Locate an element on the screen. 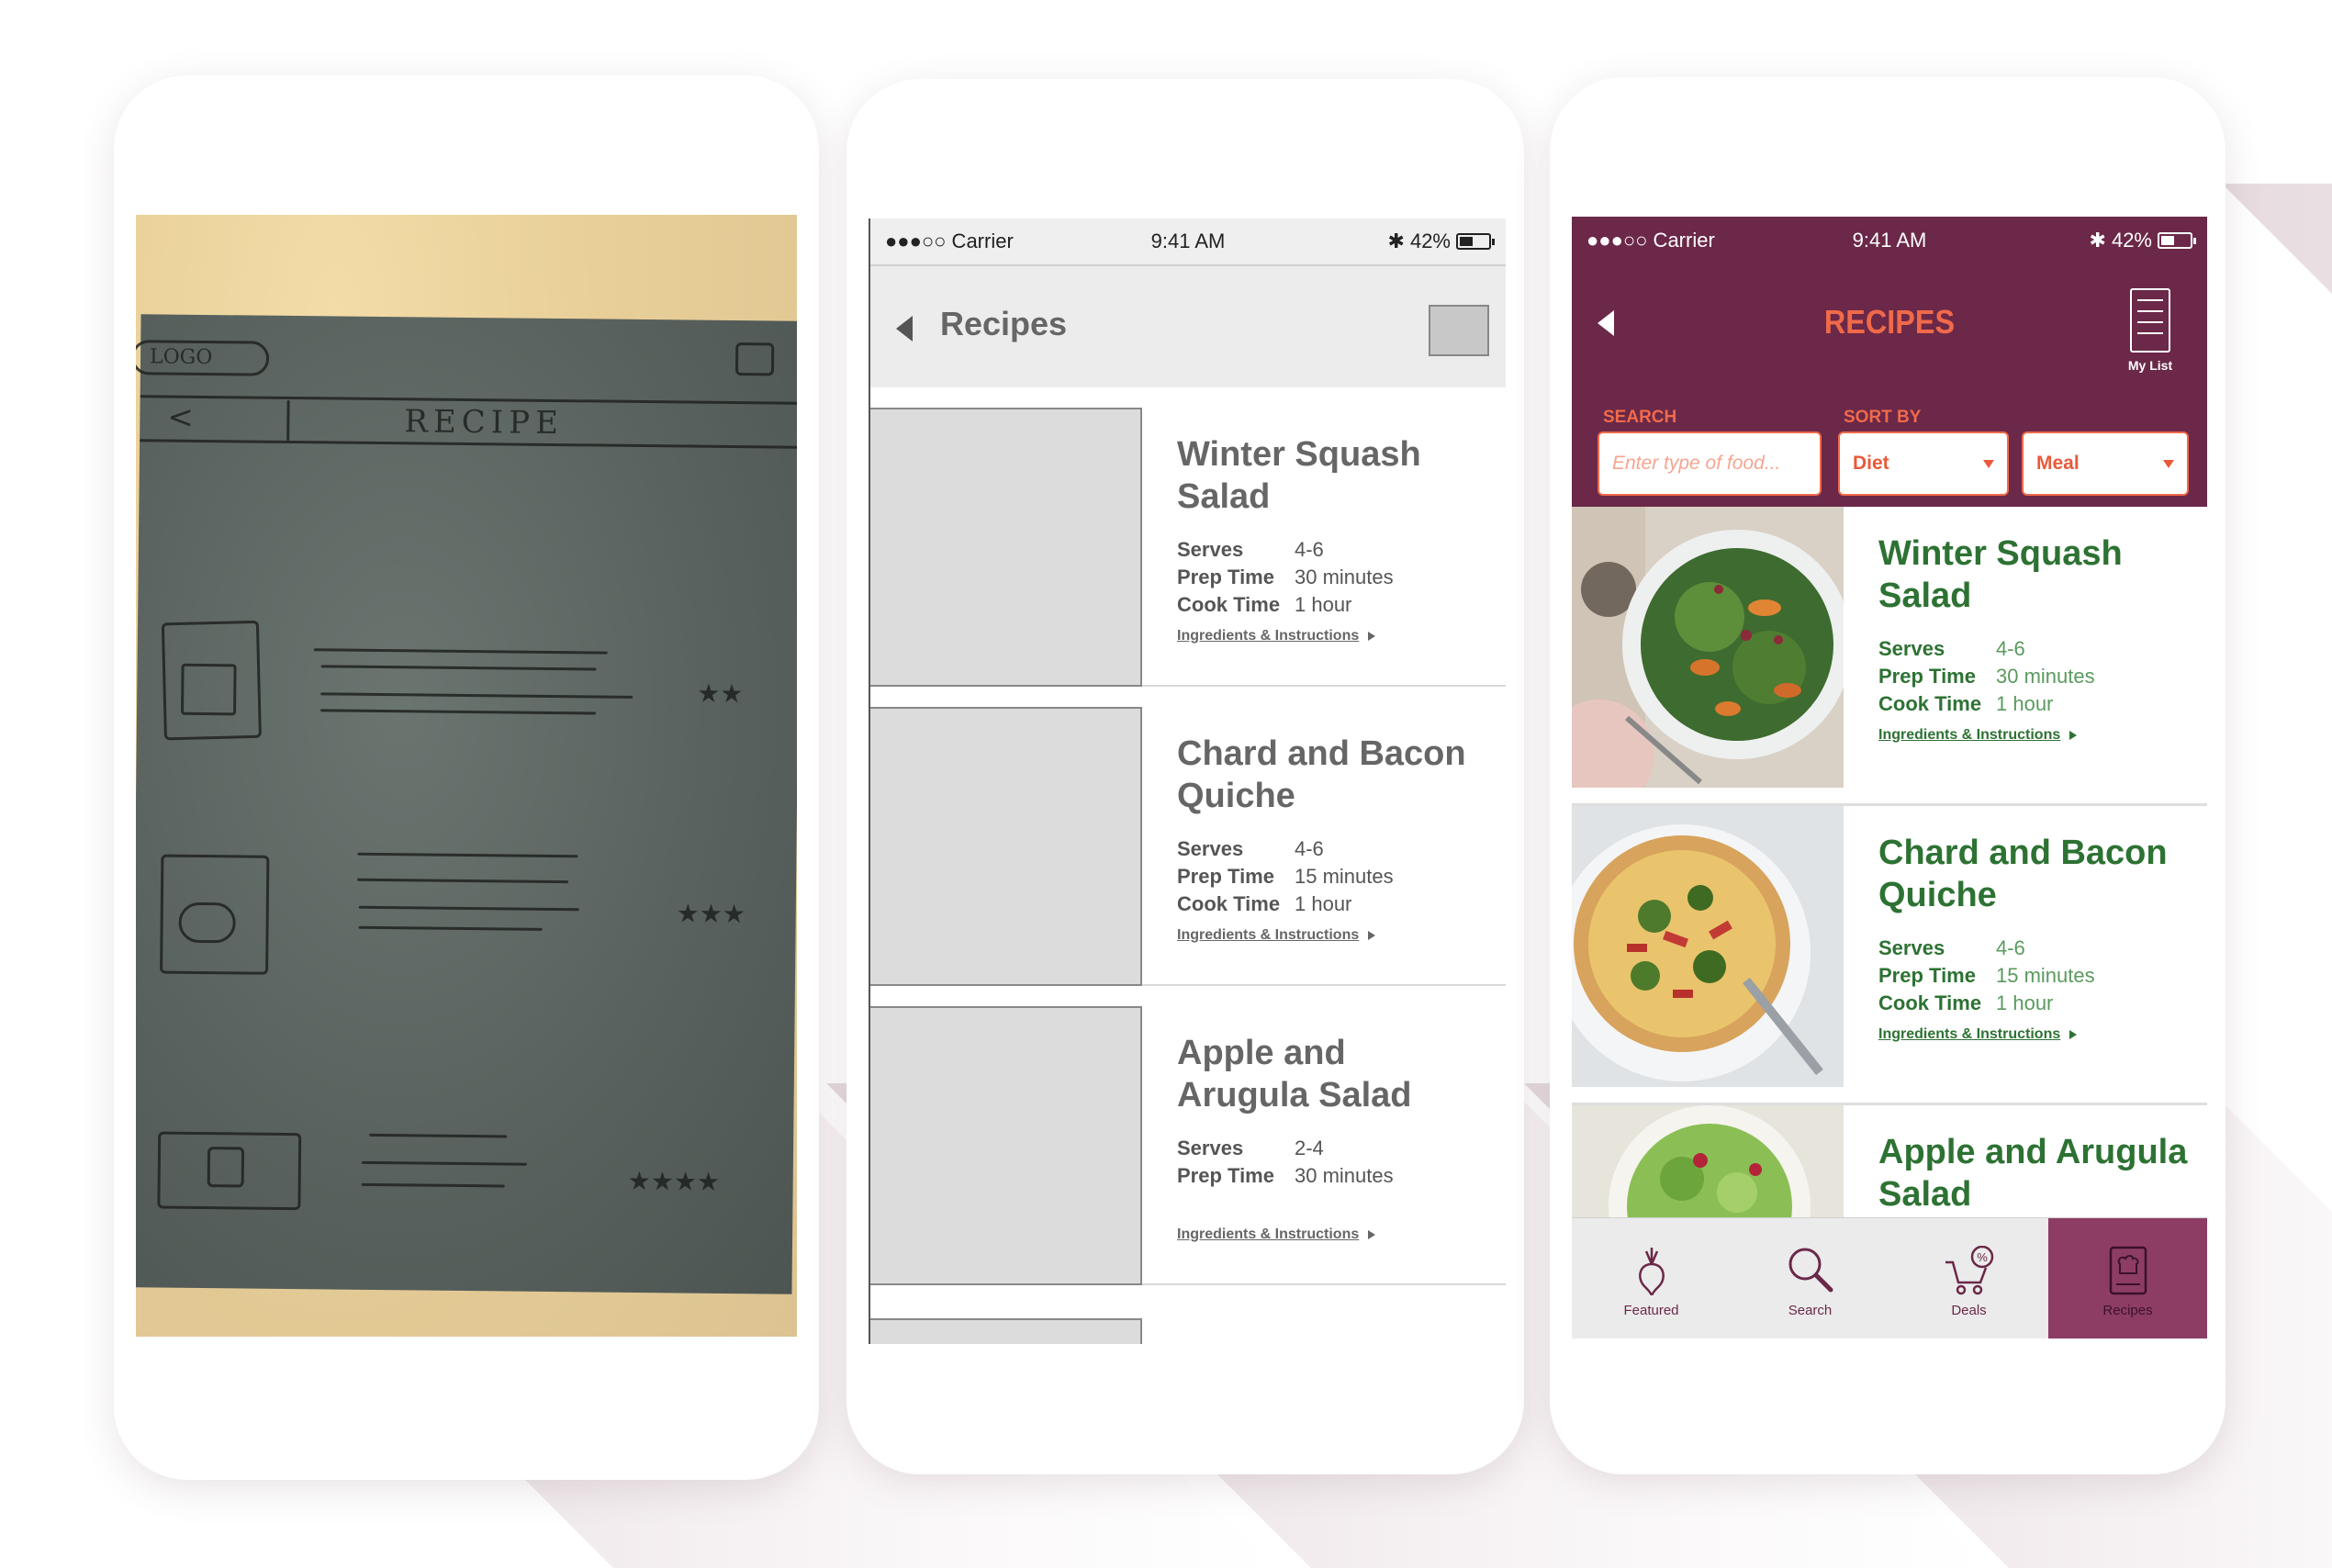 The image size is (2332, 1568). my-list-label: My List is located at coordinates (2150, 365).